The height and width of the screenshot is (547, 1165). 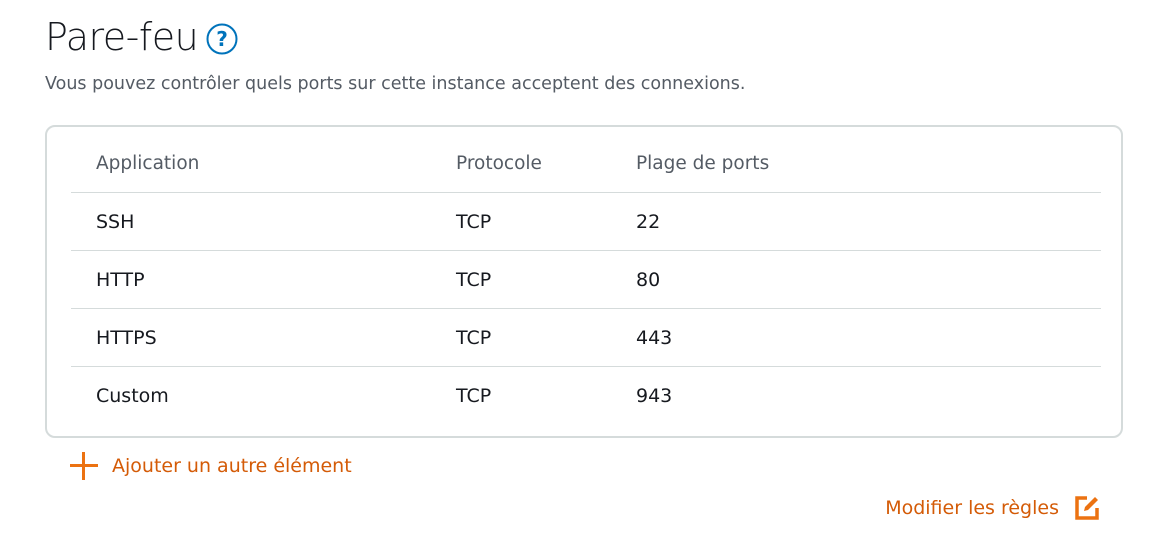 I want to click on column-header-application: Application, so click(x=148, y=163).